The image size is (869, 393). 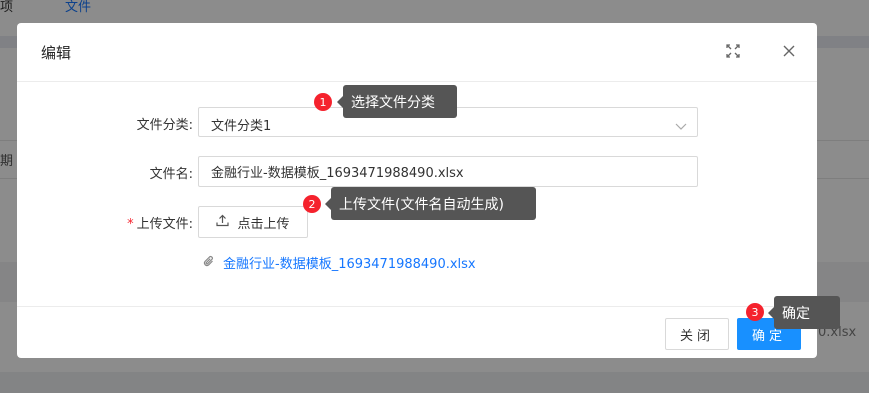 I want to click on close-icon, so click(x=789, y=52).